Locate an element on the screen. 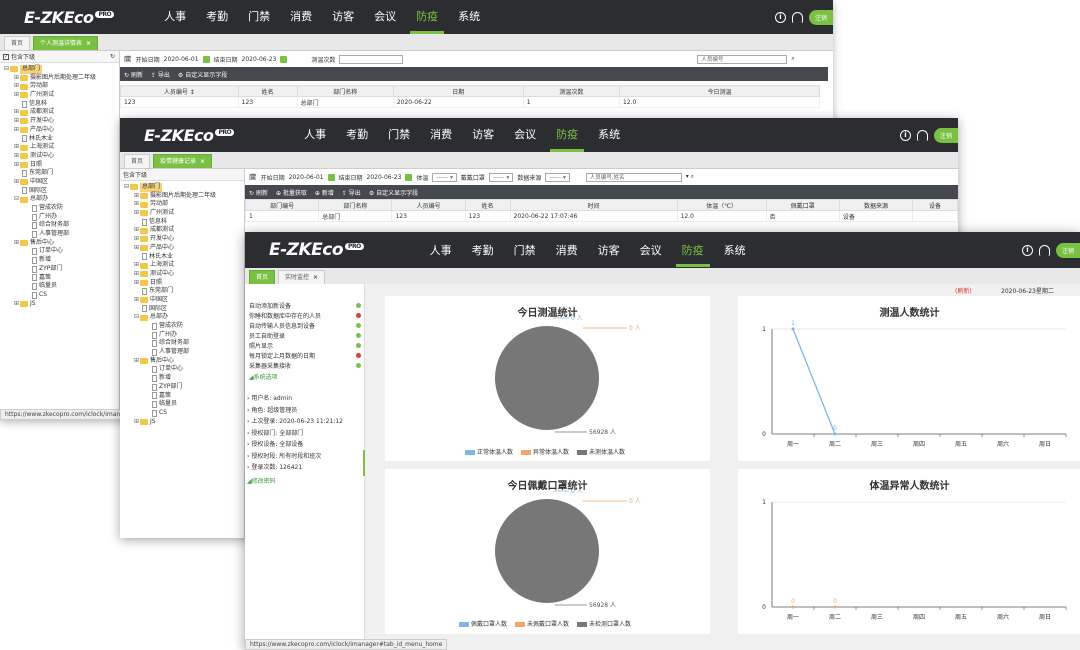 Image resolution: width=1080 pixels, height=650 pixels. tree-node: ⊞ 产品中心 is located at coordinates (61, 130).